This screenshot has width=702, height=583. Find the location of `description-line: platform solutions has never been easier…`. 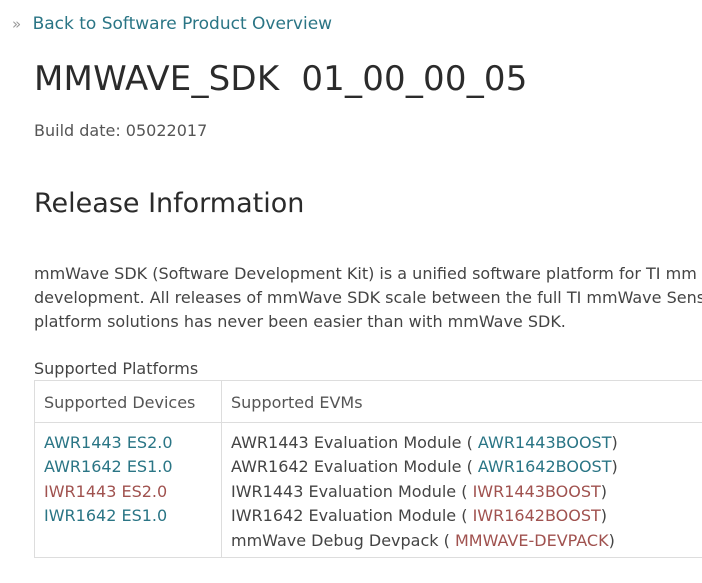

description-line: platform solutions has never been easier… is located at coordinates (300, 321).